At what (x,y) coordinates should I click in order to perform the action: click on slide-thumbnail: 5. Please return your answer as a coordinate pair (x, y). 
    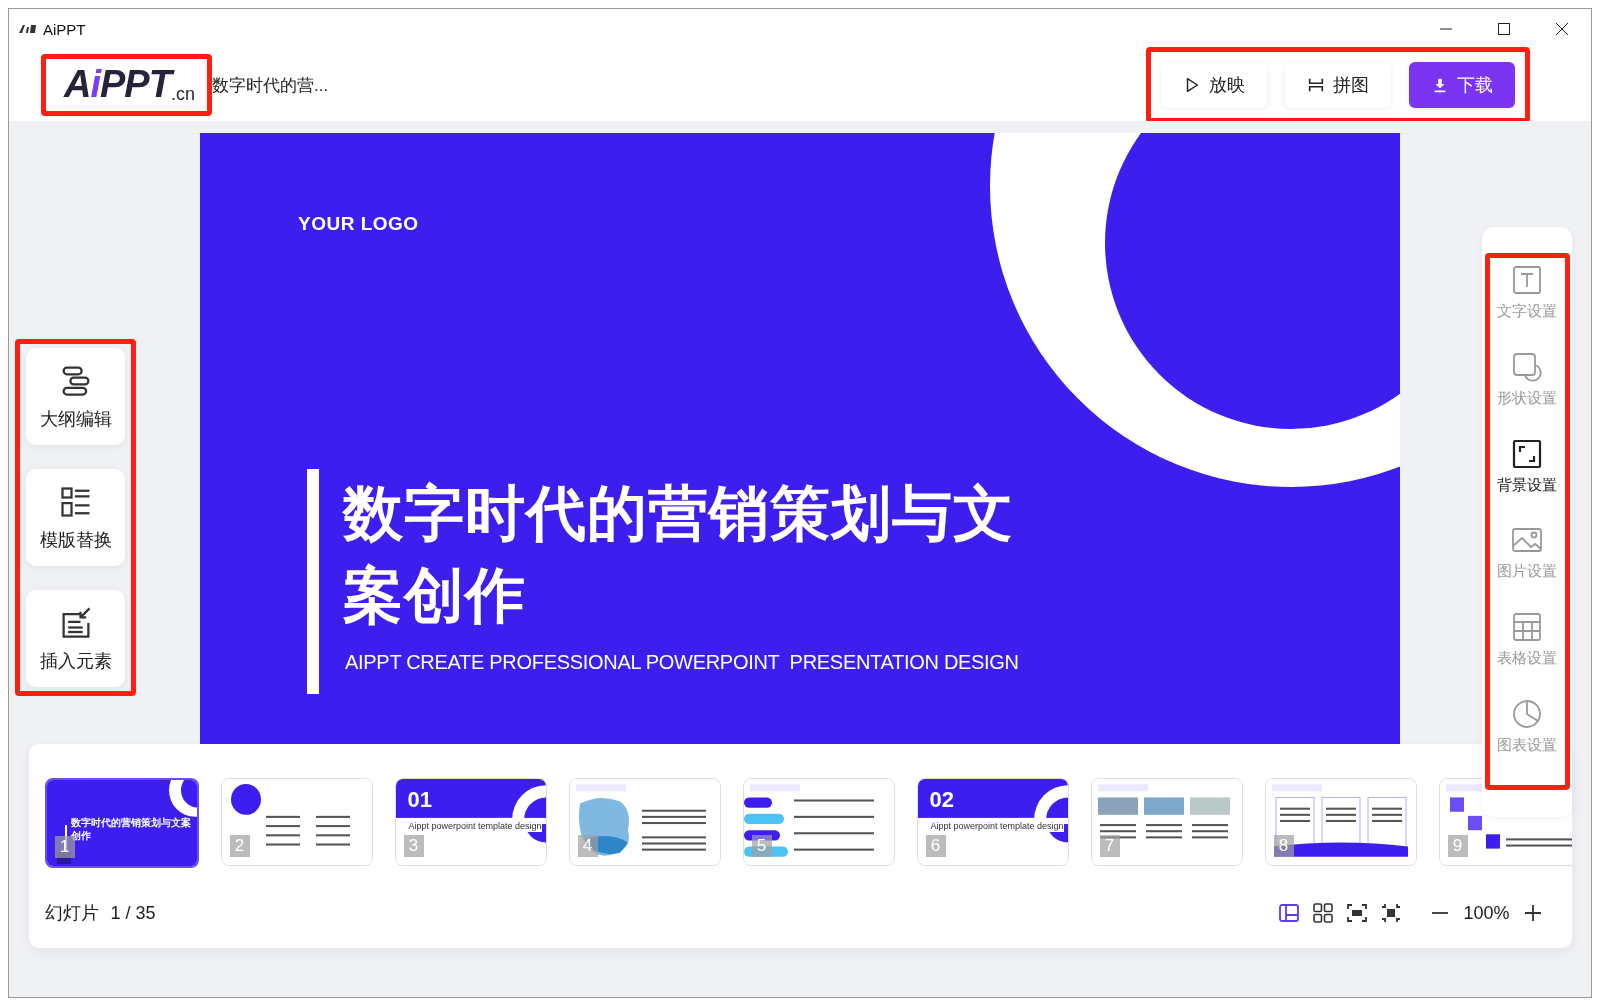
    Looking at the image, I should click on (818, 822).